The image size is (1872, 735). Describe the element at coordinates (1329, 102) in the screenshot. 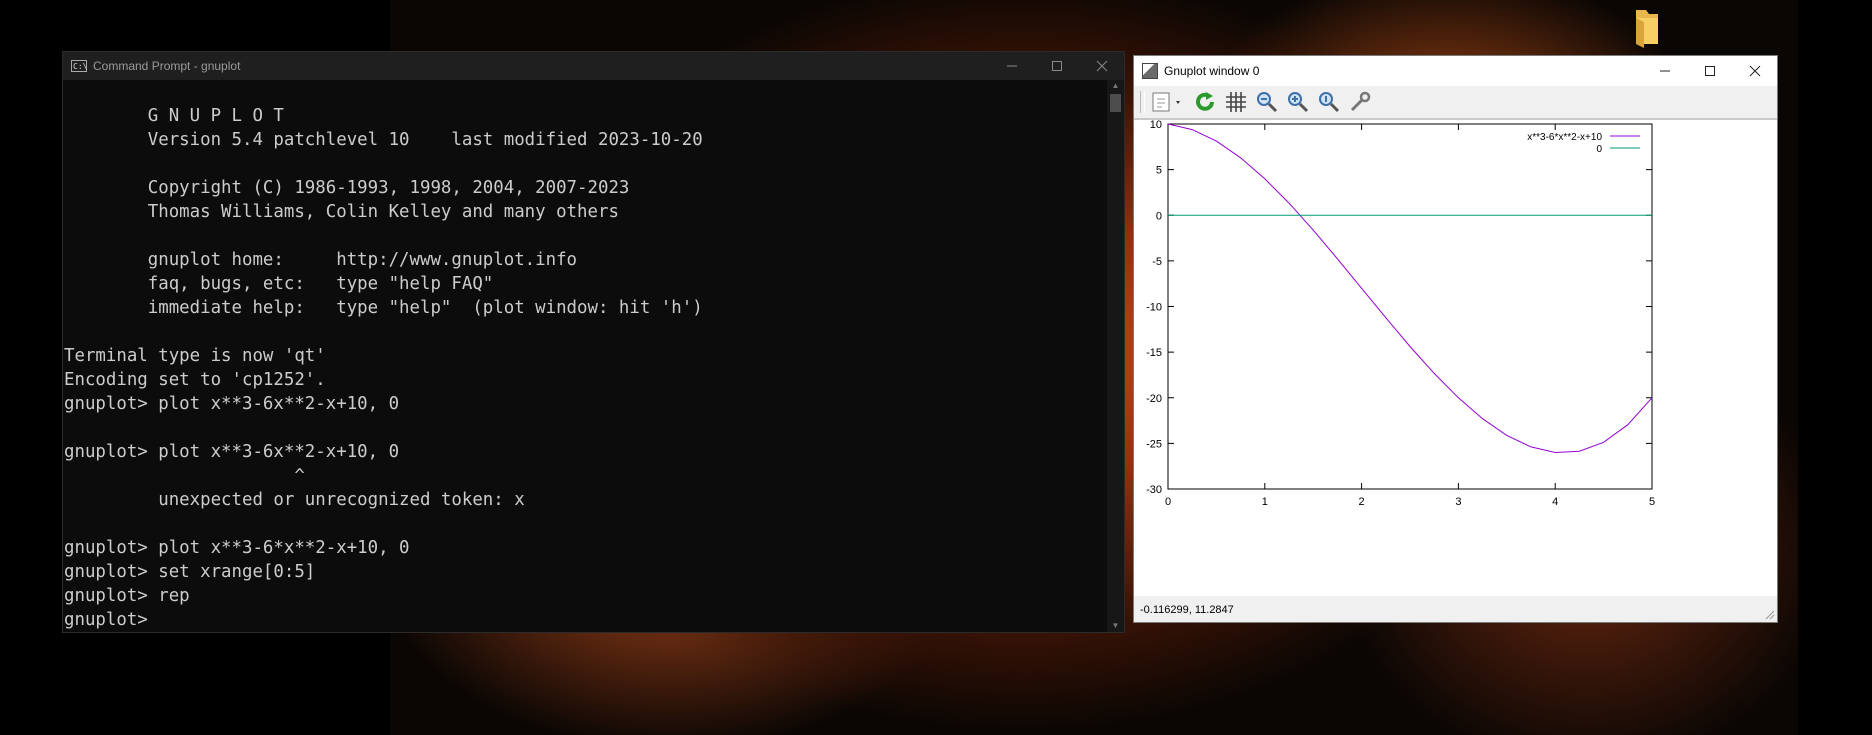

I see `zoom-previous-icon` at that location.